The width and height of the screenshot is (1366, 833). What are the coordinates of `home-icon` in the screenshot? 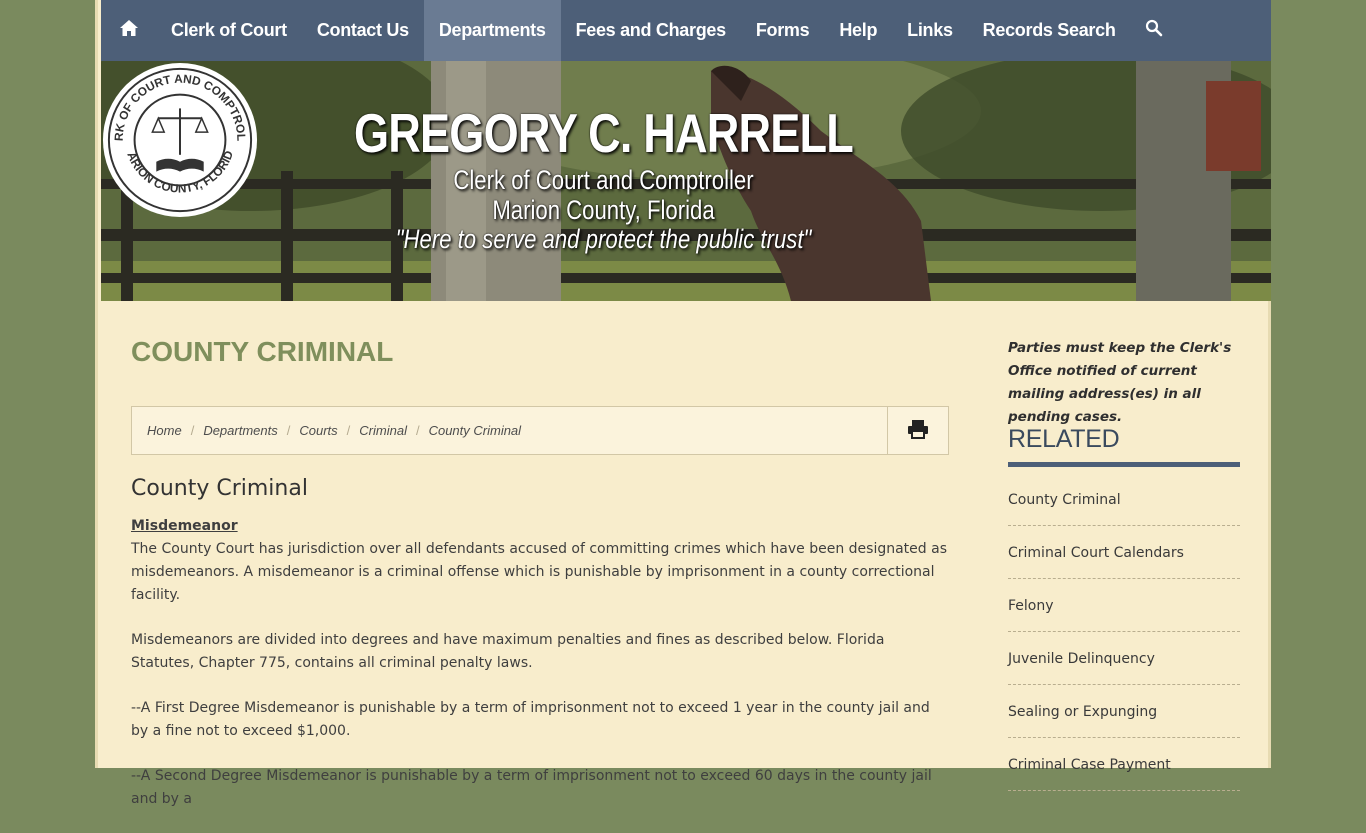 It's located at (129, 30).